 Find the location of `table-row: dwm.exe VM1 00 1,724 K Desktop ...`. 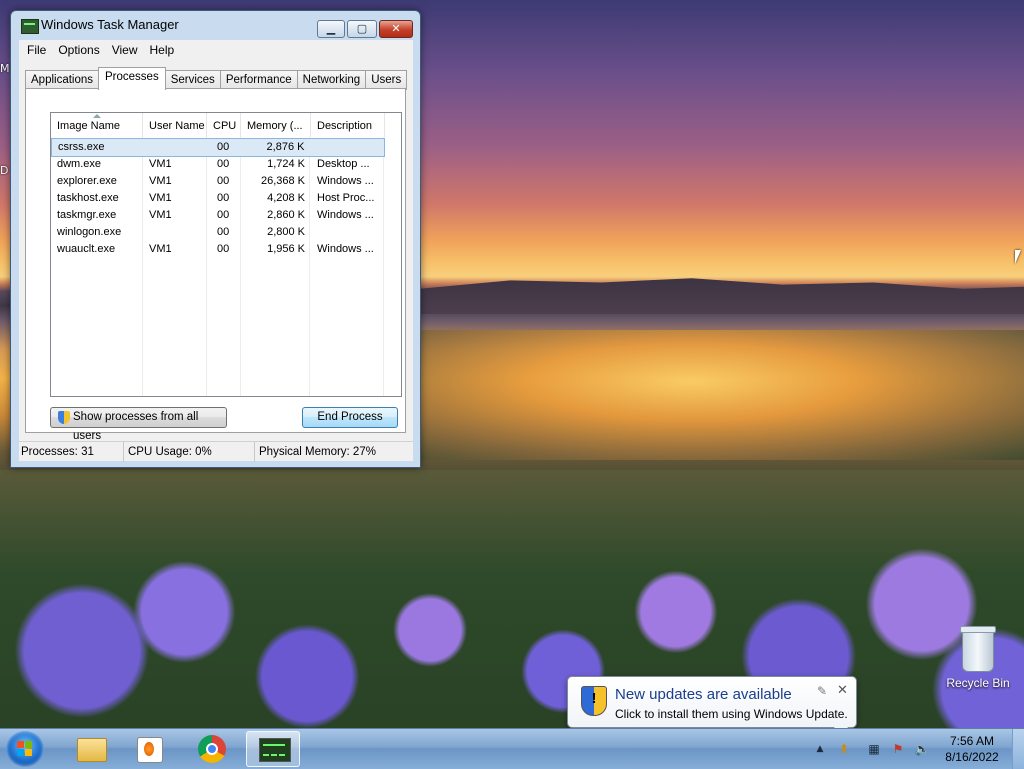

table-row: dwm.exe VM1 00 1,724 K Desktop ... is located at coordinates (226, 164).